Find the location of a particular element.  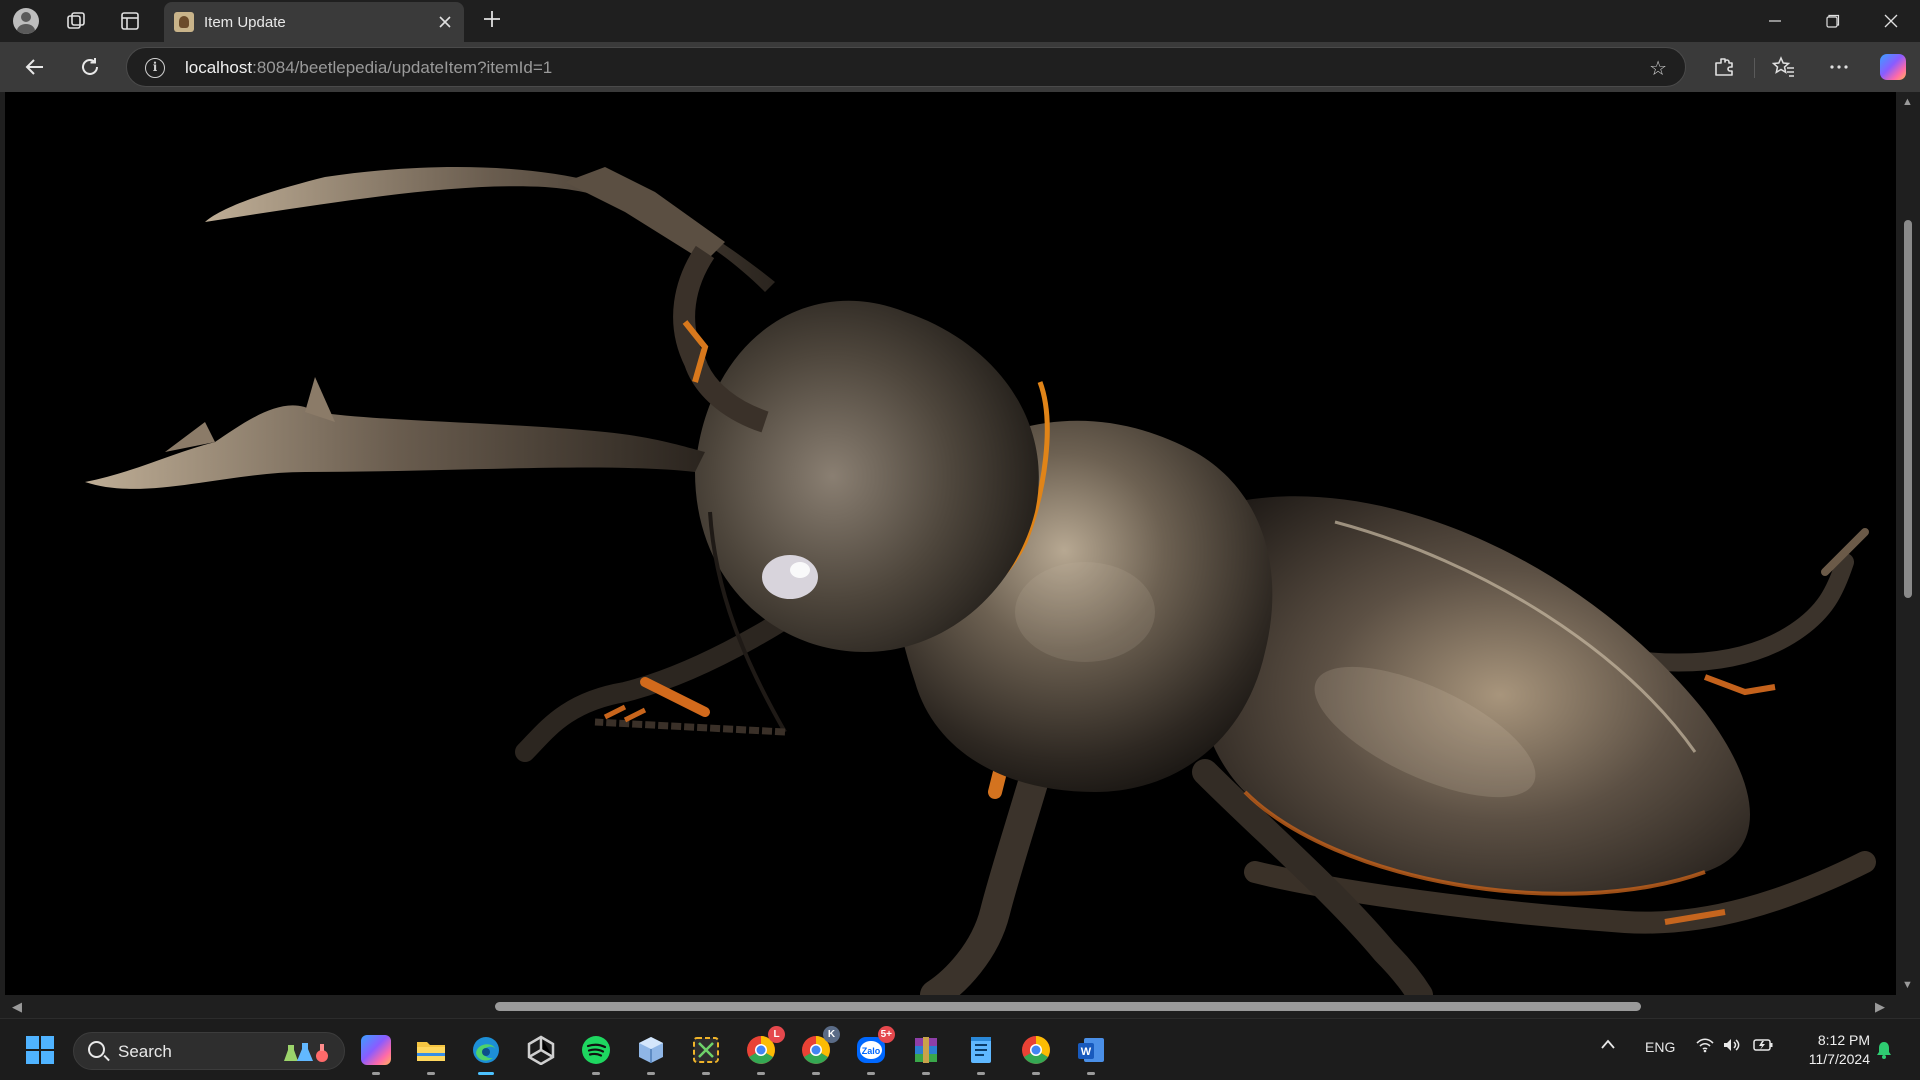

copilot-app-icon is located at coordinates (376, 1050).